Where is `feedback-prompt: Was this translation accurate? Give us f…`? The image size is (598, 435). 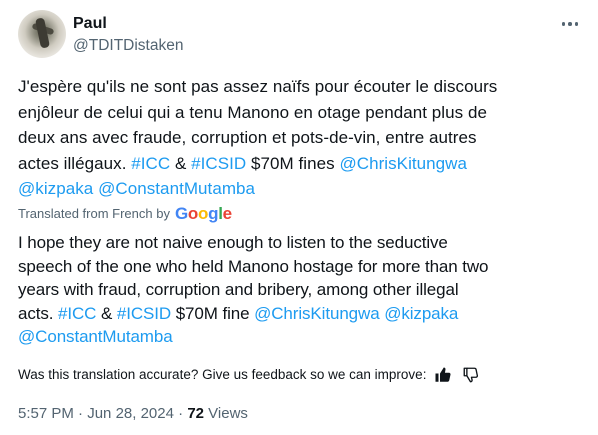
feedback-prompt: Was this translation accurate? Give us f… is located at coordinates (222, 374).